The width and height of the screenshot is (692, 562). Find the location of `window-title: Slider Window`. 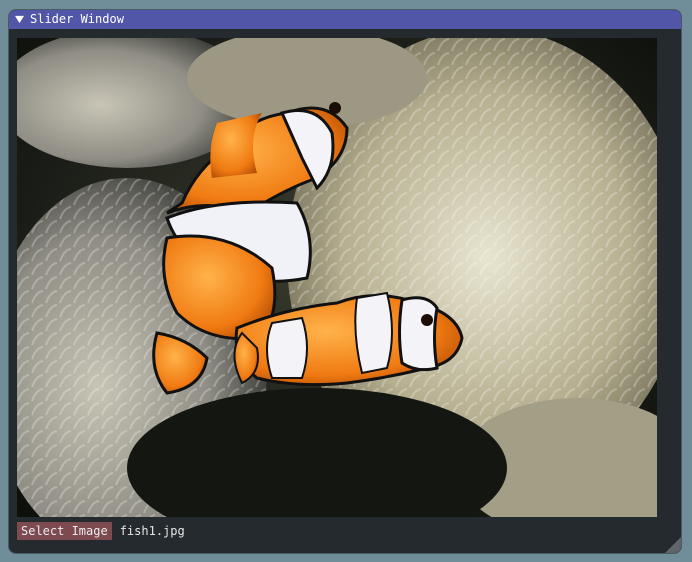

window-title: Slider Window is located at coordinates (77, 19).